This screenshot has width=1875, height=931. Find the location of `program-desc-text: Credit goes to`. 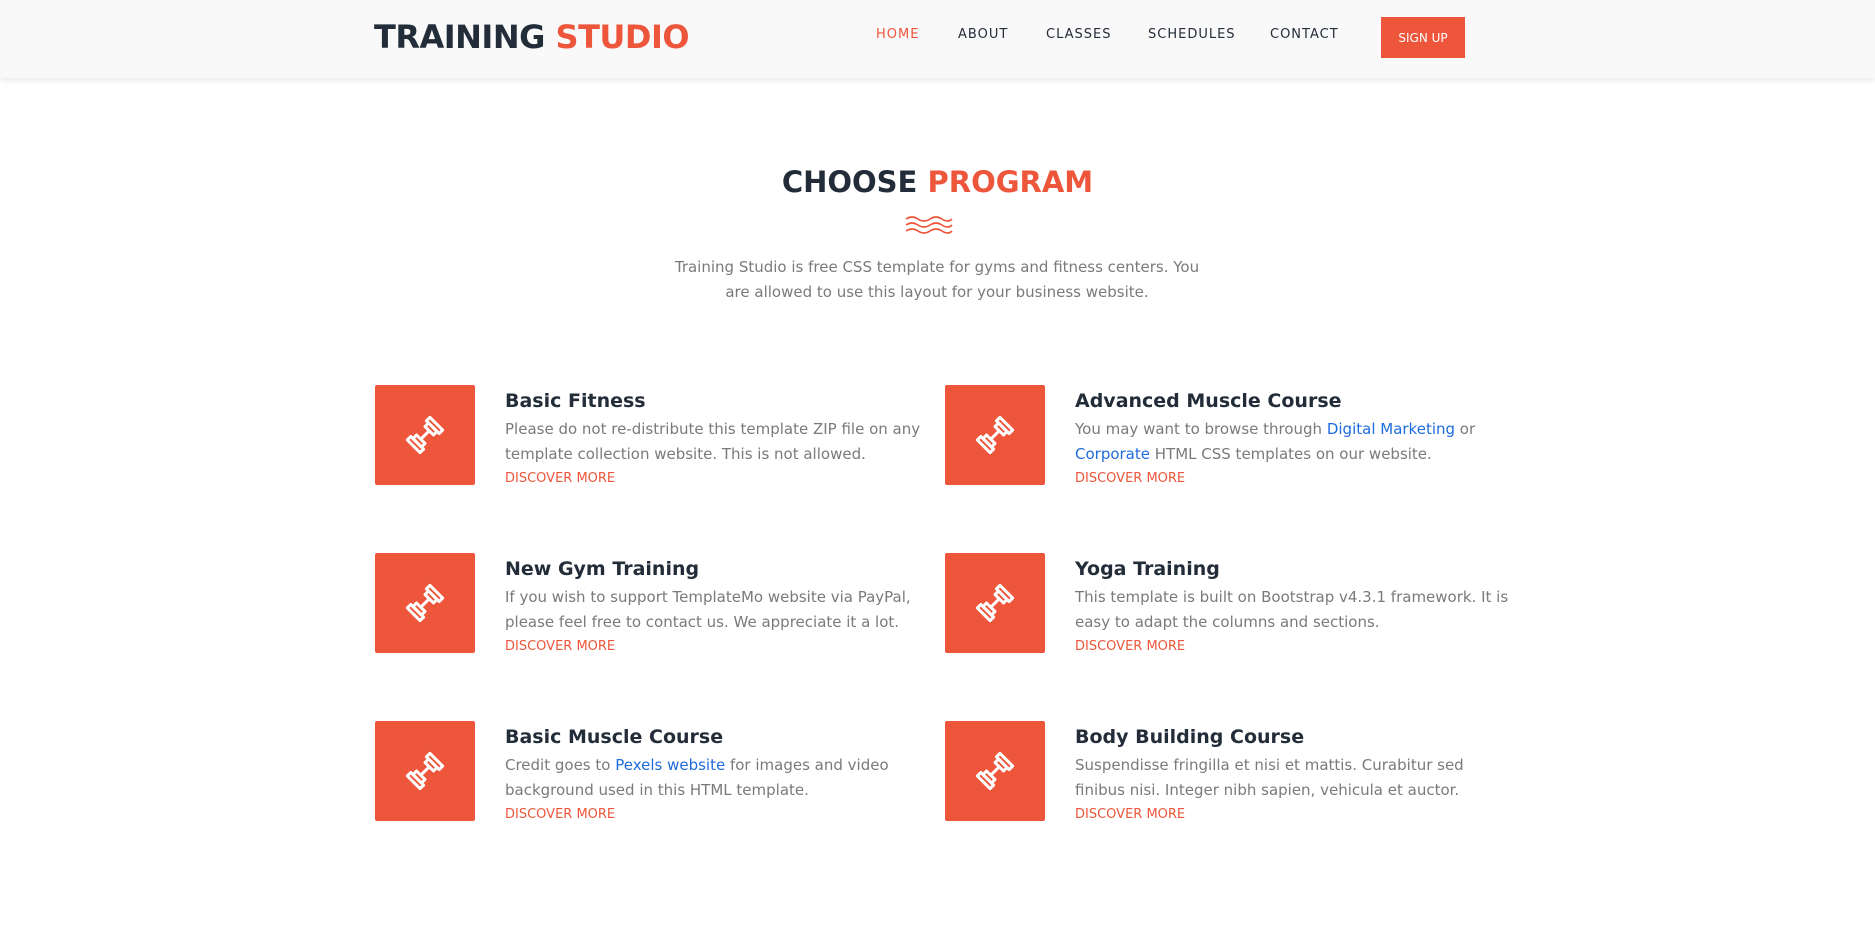

program-desc-text: Credit goes to is located at coordinates (560, 765).